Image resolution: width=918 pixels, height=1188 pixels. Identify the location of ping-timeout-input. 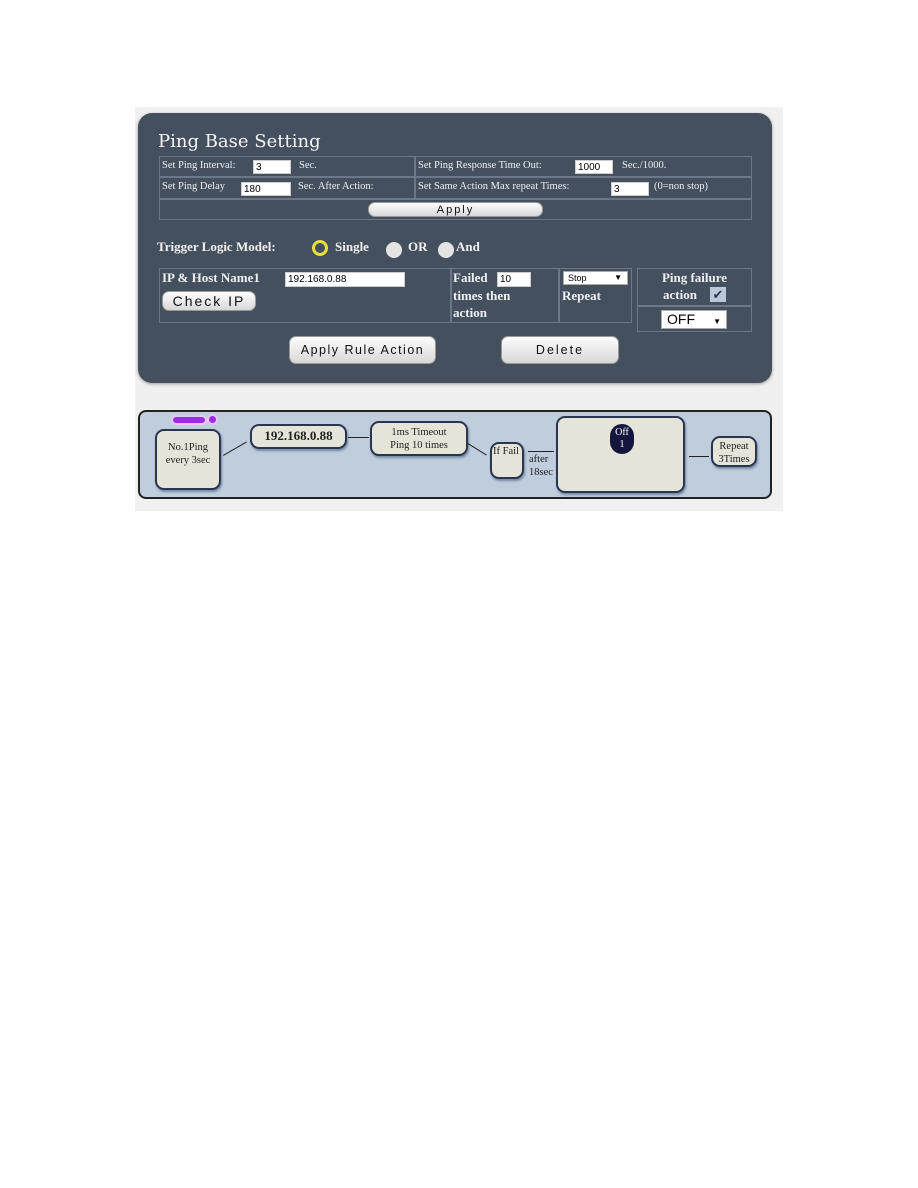
(594, 167).